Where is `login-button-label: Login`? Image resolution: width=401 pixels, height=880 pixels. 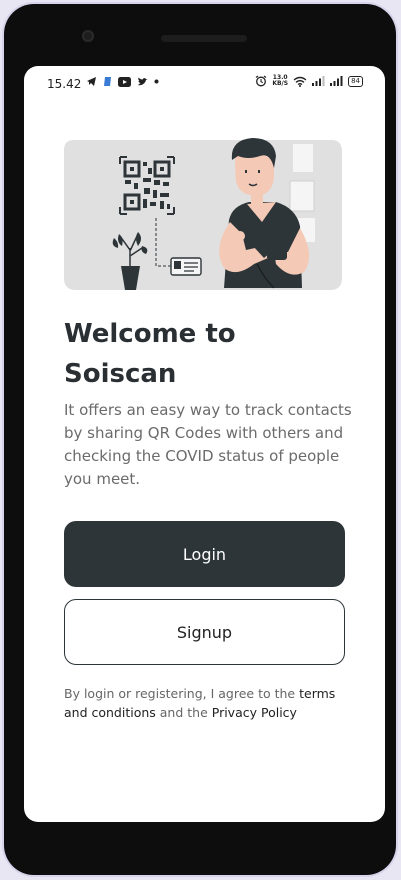 login-button-label: Login is located at coordinates (204, 554).